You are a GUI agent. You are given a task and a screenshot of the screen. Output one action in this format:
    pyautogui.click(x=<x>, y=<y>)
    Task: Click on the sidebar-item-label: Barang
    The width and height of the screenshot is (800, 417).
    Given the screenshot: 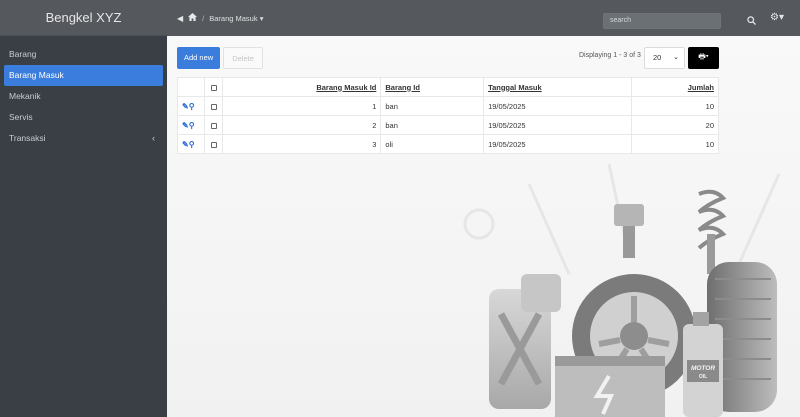 What is the action you would take?
    pyautogui.click(x=23, y=54)
    